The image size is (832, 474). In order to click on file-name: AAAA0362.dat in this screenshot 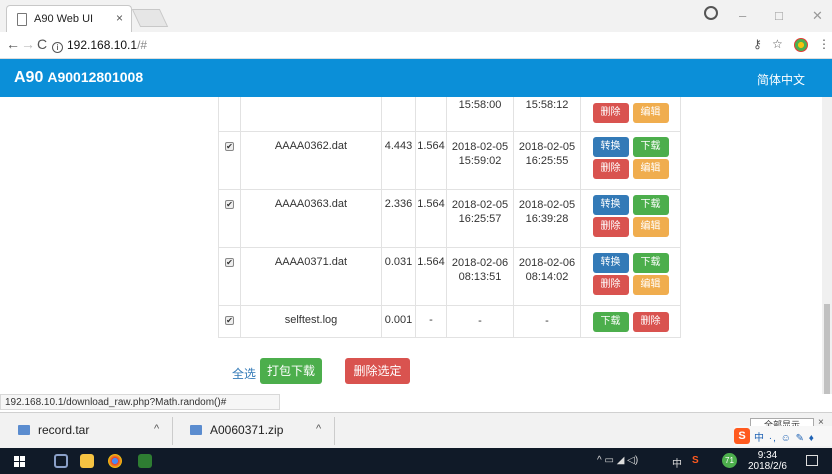, I will do `click(311, 160)`.